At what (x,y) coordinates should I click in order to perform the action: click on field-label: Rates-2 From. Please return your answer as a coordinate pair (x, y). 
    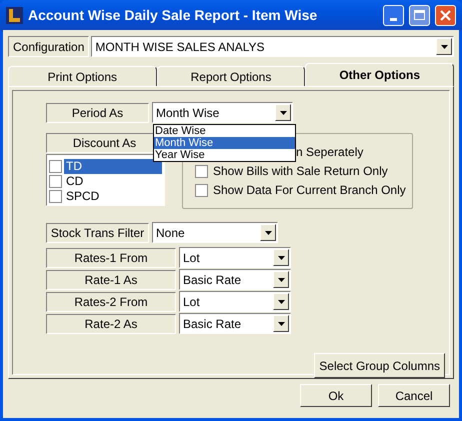
    Looking at the image, I should click on (111, 302).